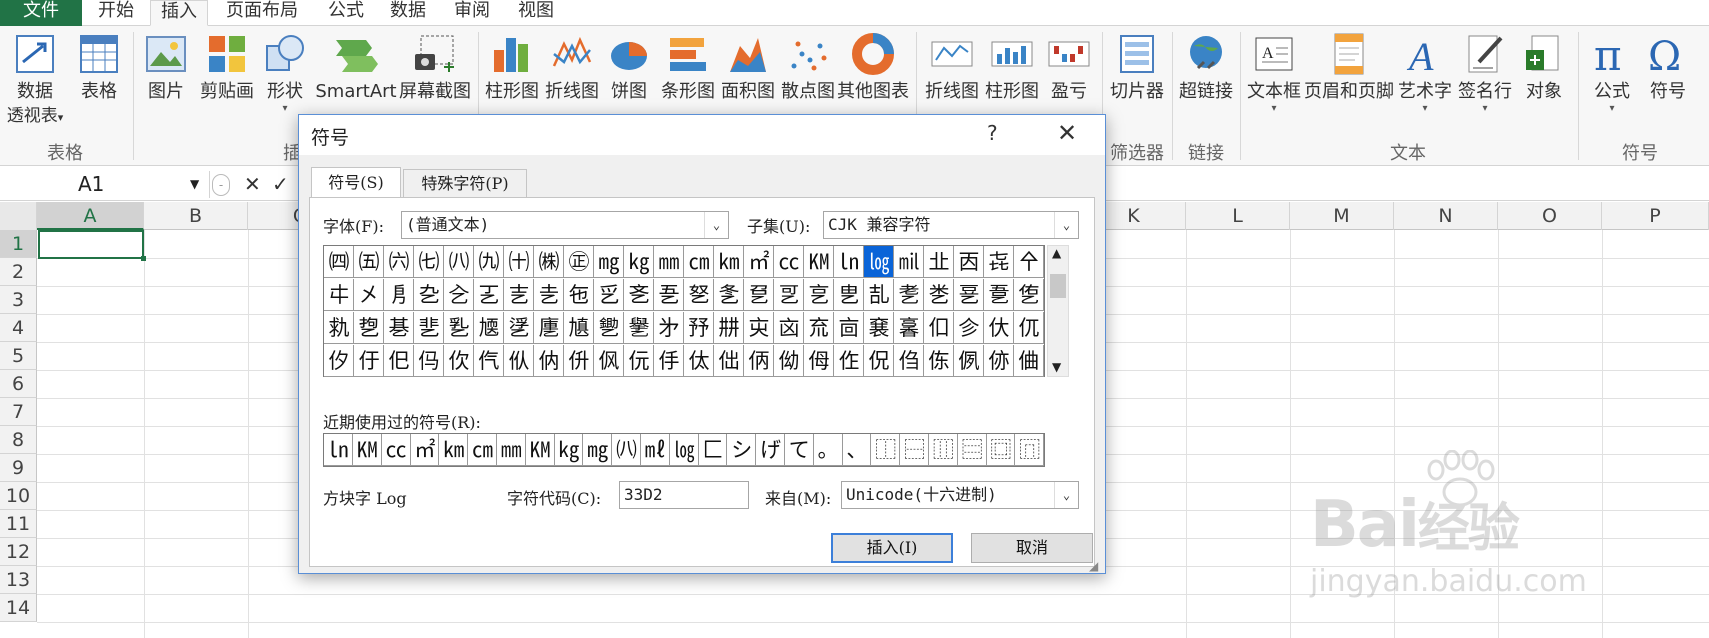  I want to click on scatter-chart-button: 散点图, so click(808, 66).